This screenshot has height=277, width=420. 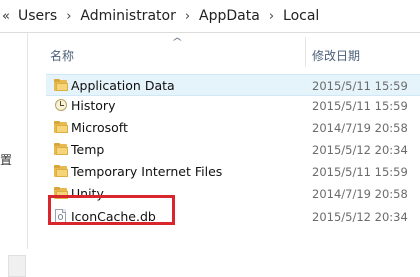 I want to click on file-name: Microsoft, so click(x=99, y=127).